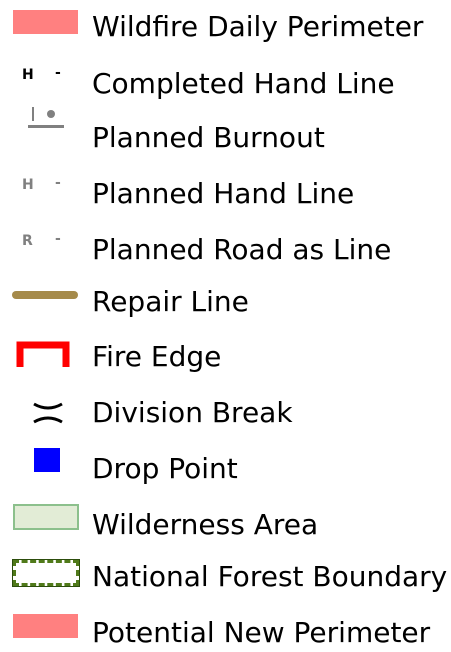 The width and height of the screenshot is (451, 652). What do you see at coordinates (225, 364) in the screenshot?
I see `legend-item-fire-edge: Fire Edge` at bounding box center [225, 364].